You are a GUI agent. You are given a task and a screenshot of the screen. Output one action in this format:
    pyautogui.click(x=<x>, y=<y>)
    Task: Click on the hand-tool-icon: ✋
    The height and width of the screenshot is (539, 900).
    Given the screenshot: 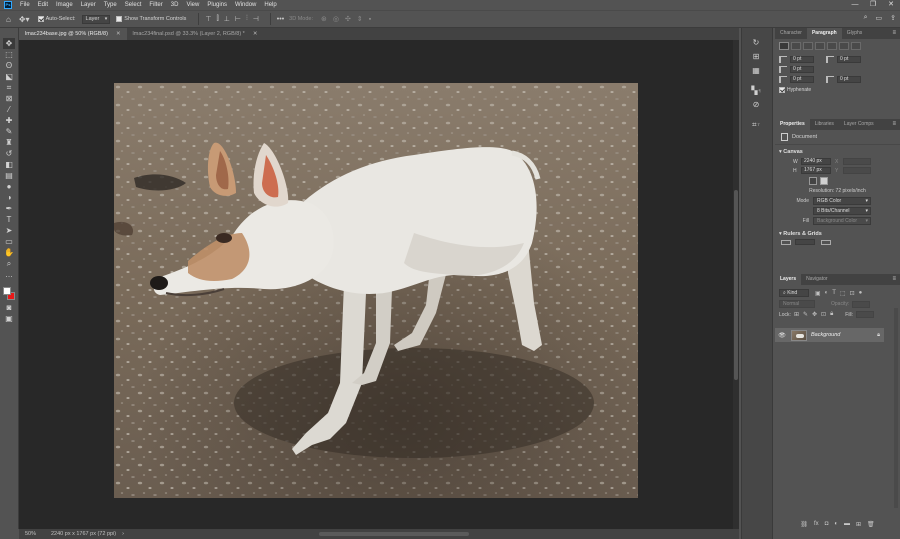 What is the action you would take?
    pyautogui.click(x=9, y=252)
    